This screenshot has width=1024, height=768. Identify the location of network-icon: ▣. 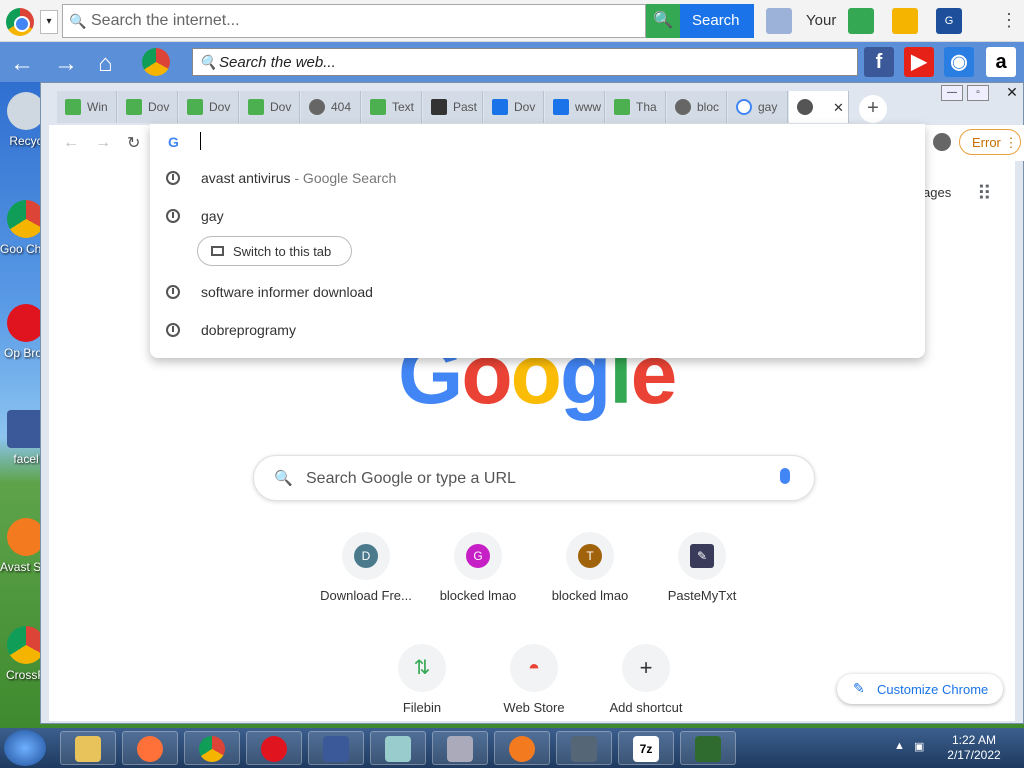
(919, 746).